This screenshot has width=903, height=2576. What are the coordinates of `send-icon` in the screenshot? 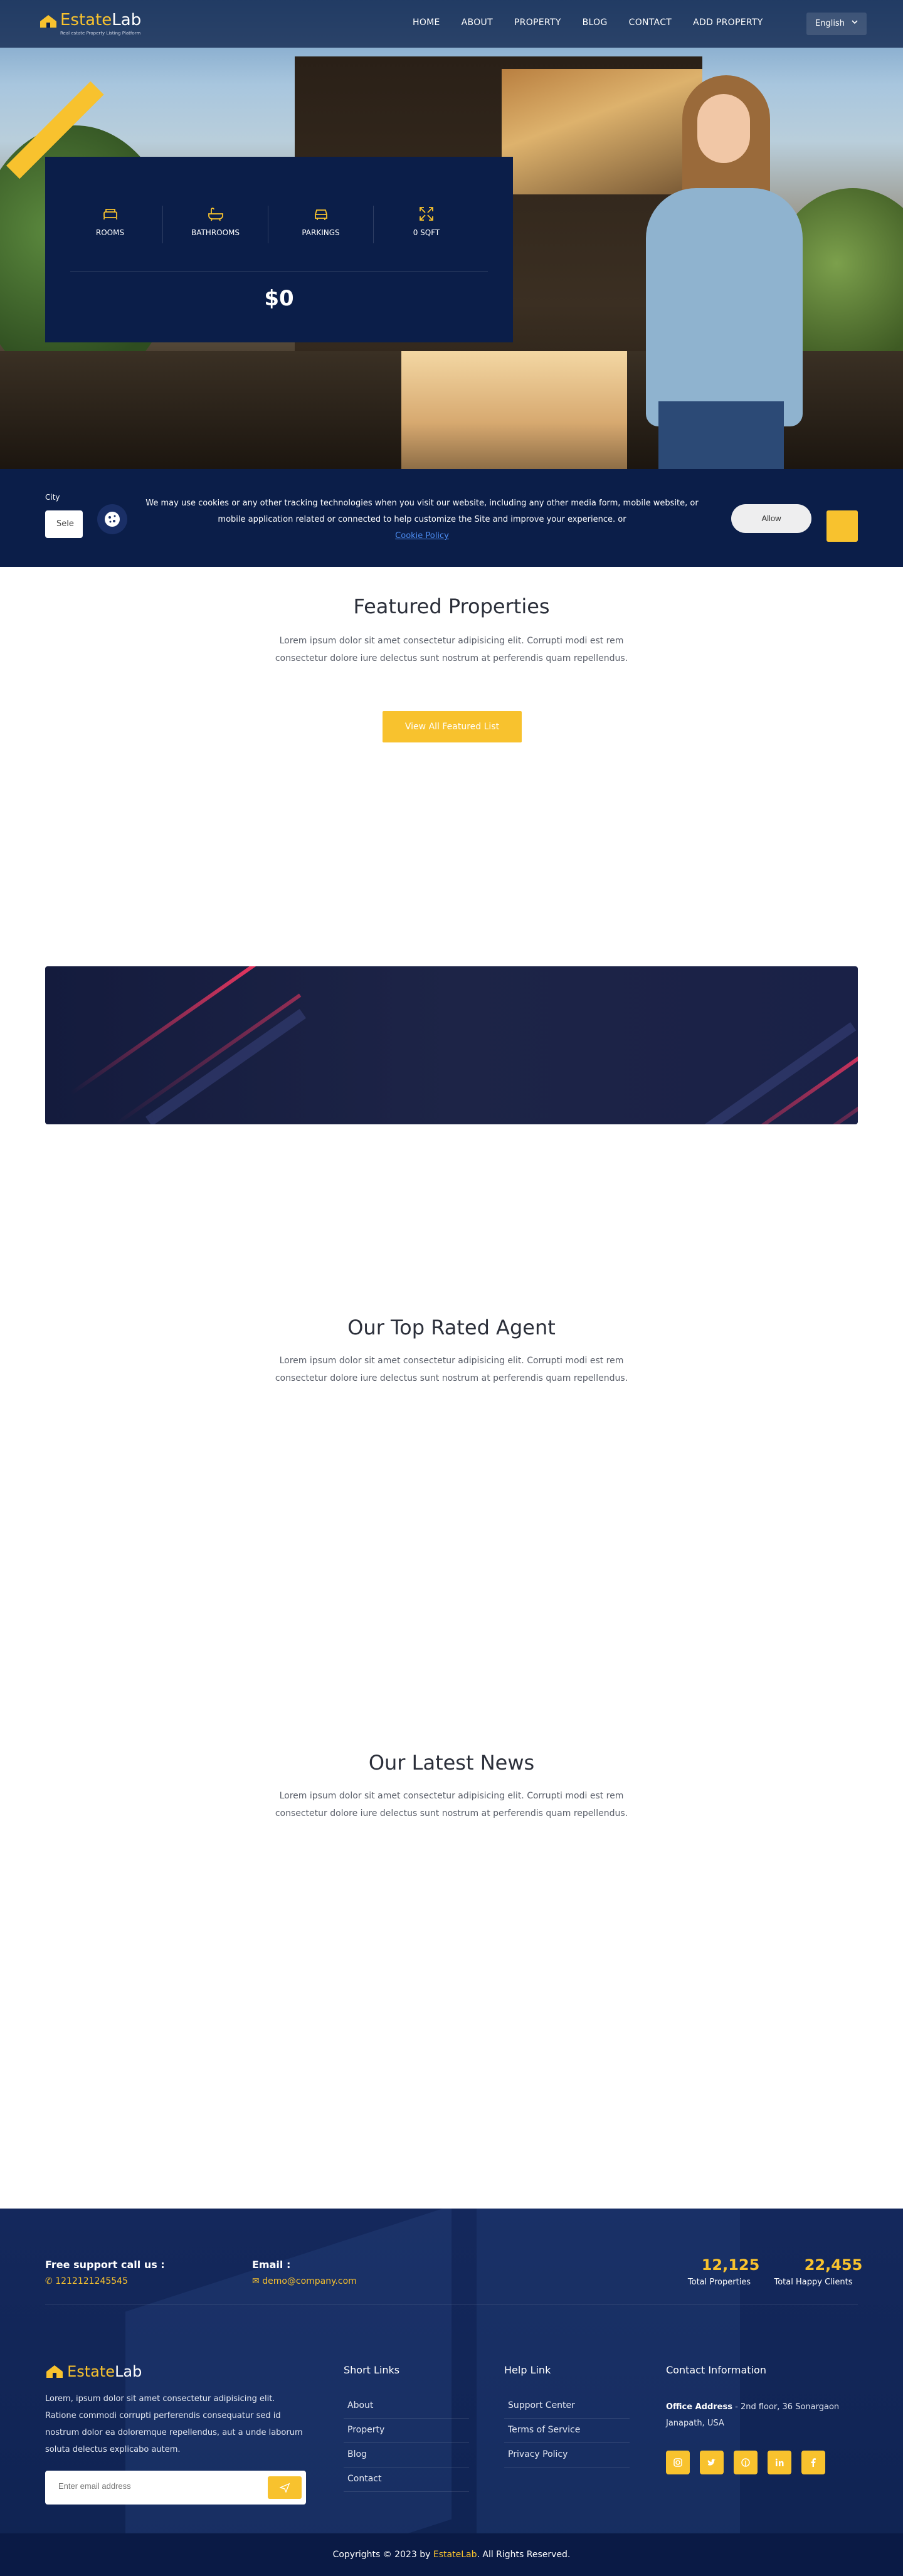 It's located at (285, 2488).